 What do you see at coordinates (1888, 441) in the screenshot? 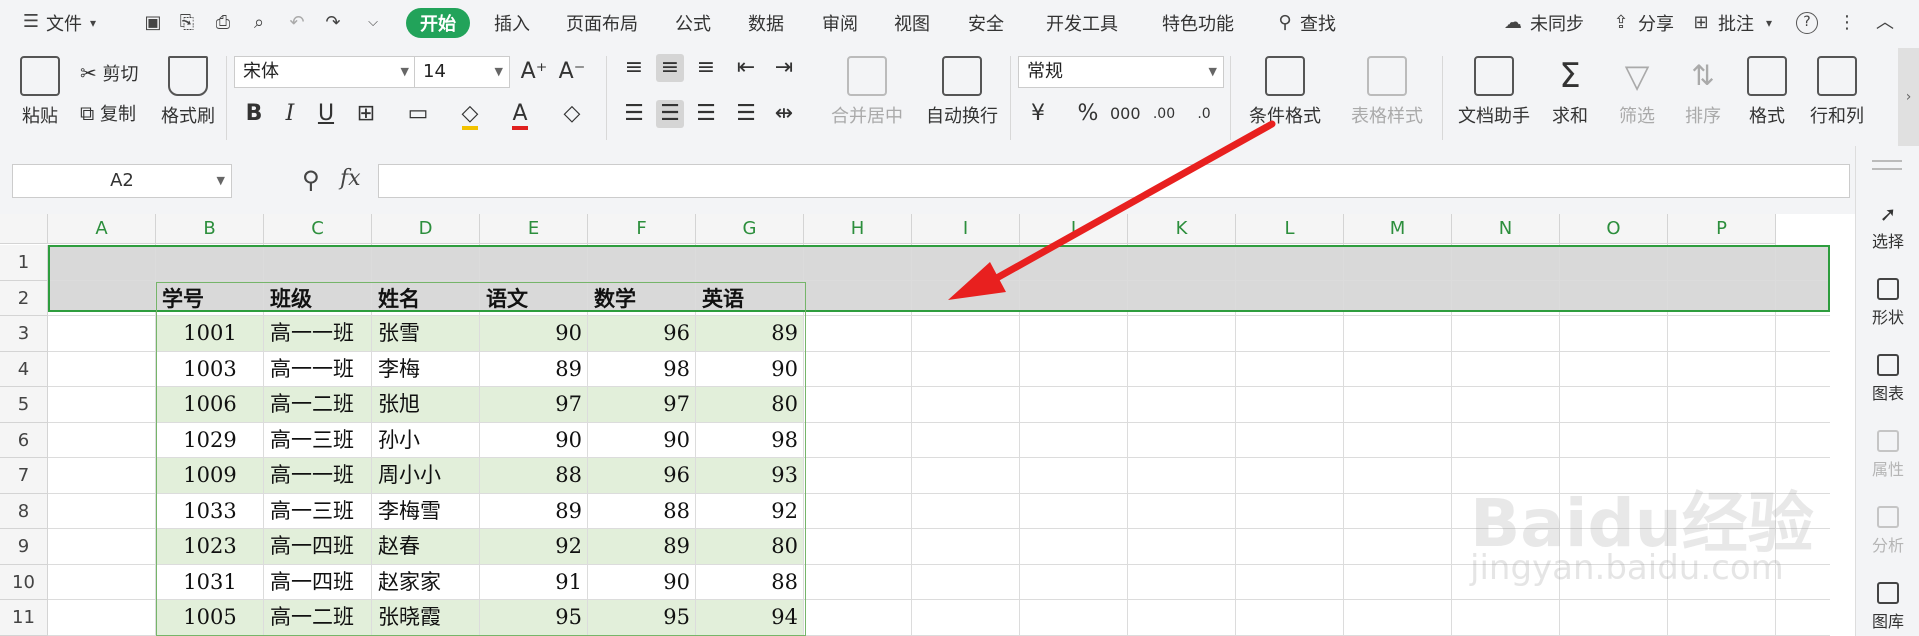
I see `properties-icon` at bounding box center [1888, 441].